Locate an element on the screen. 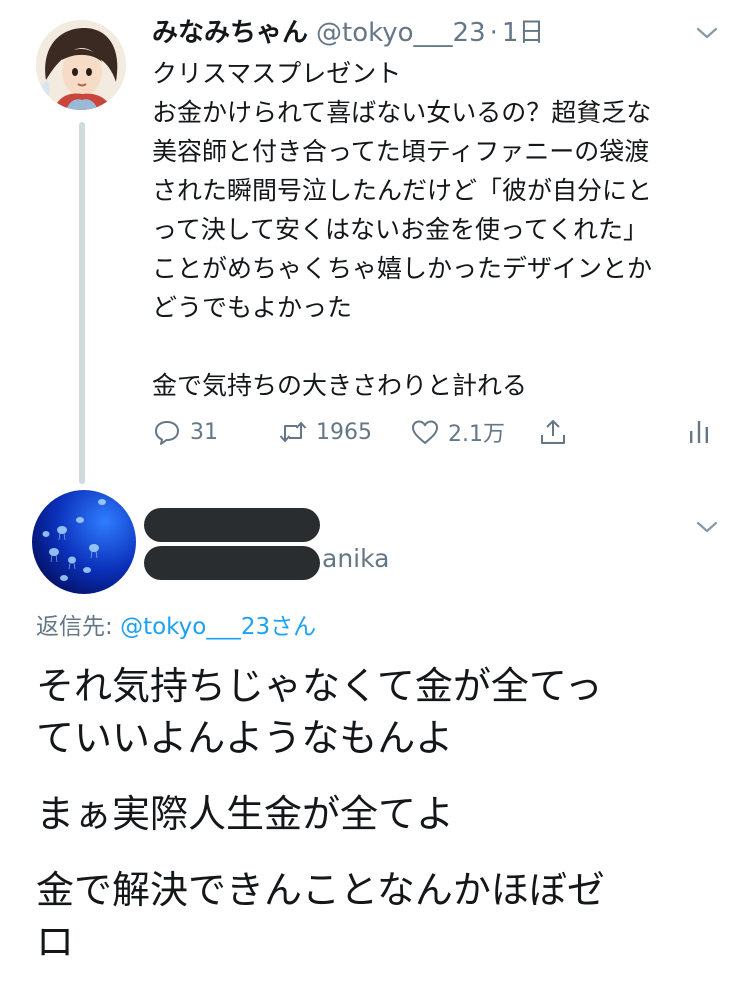 This screenshot has width=750, height=1004. tweet-header: みなみちゃん @tokyo___23 · 1日 is located at coordinates (348, 34).